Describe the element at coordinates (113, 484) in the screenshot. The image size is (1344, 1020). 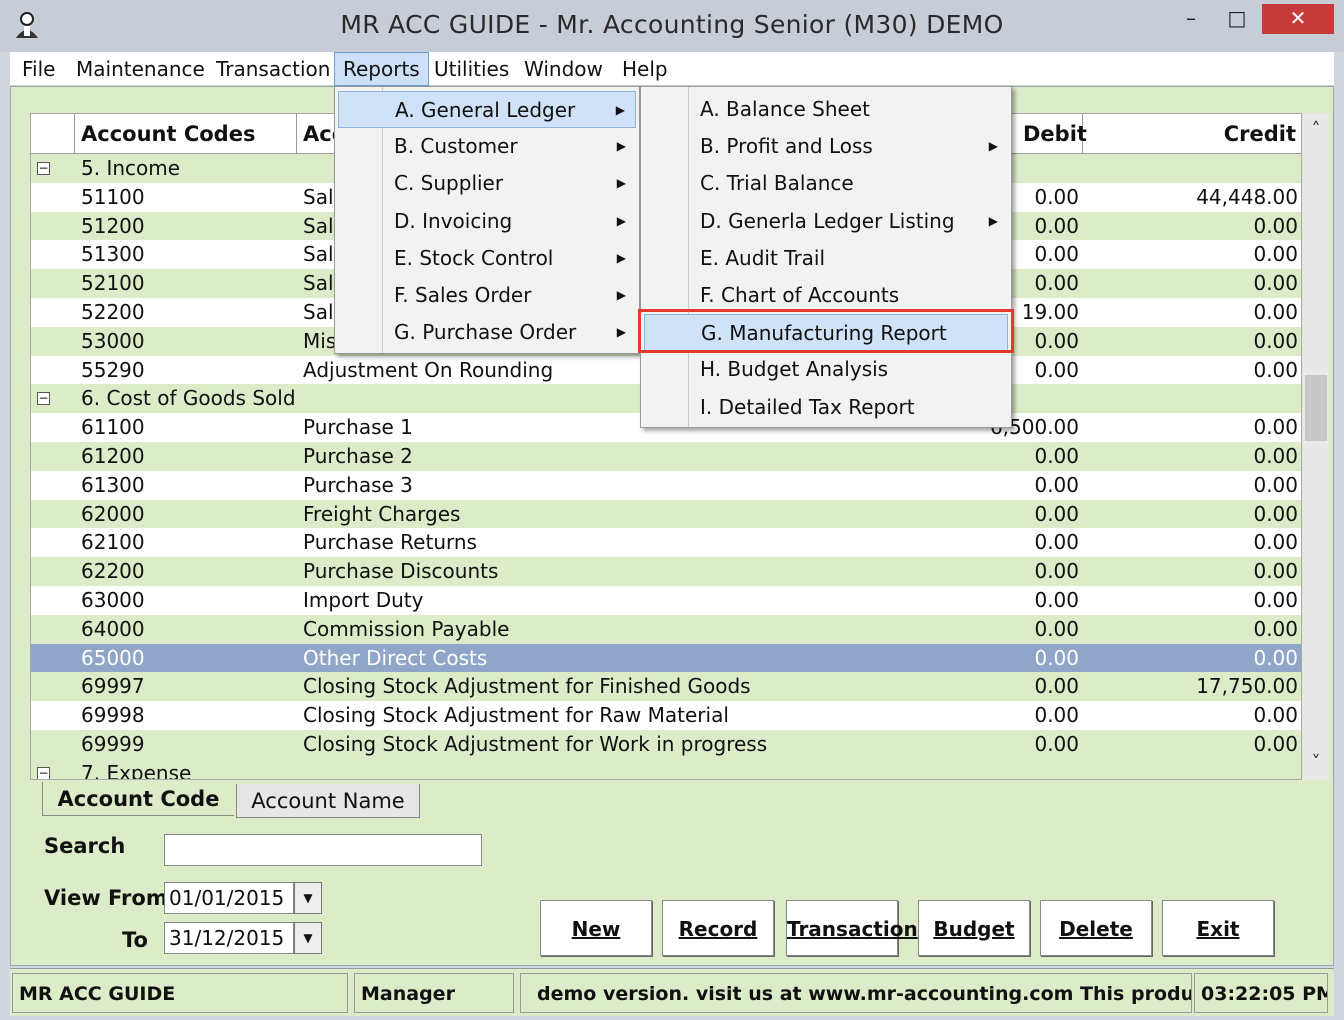
I see `account-code-cell: 61300` at that location.